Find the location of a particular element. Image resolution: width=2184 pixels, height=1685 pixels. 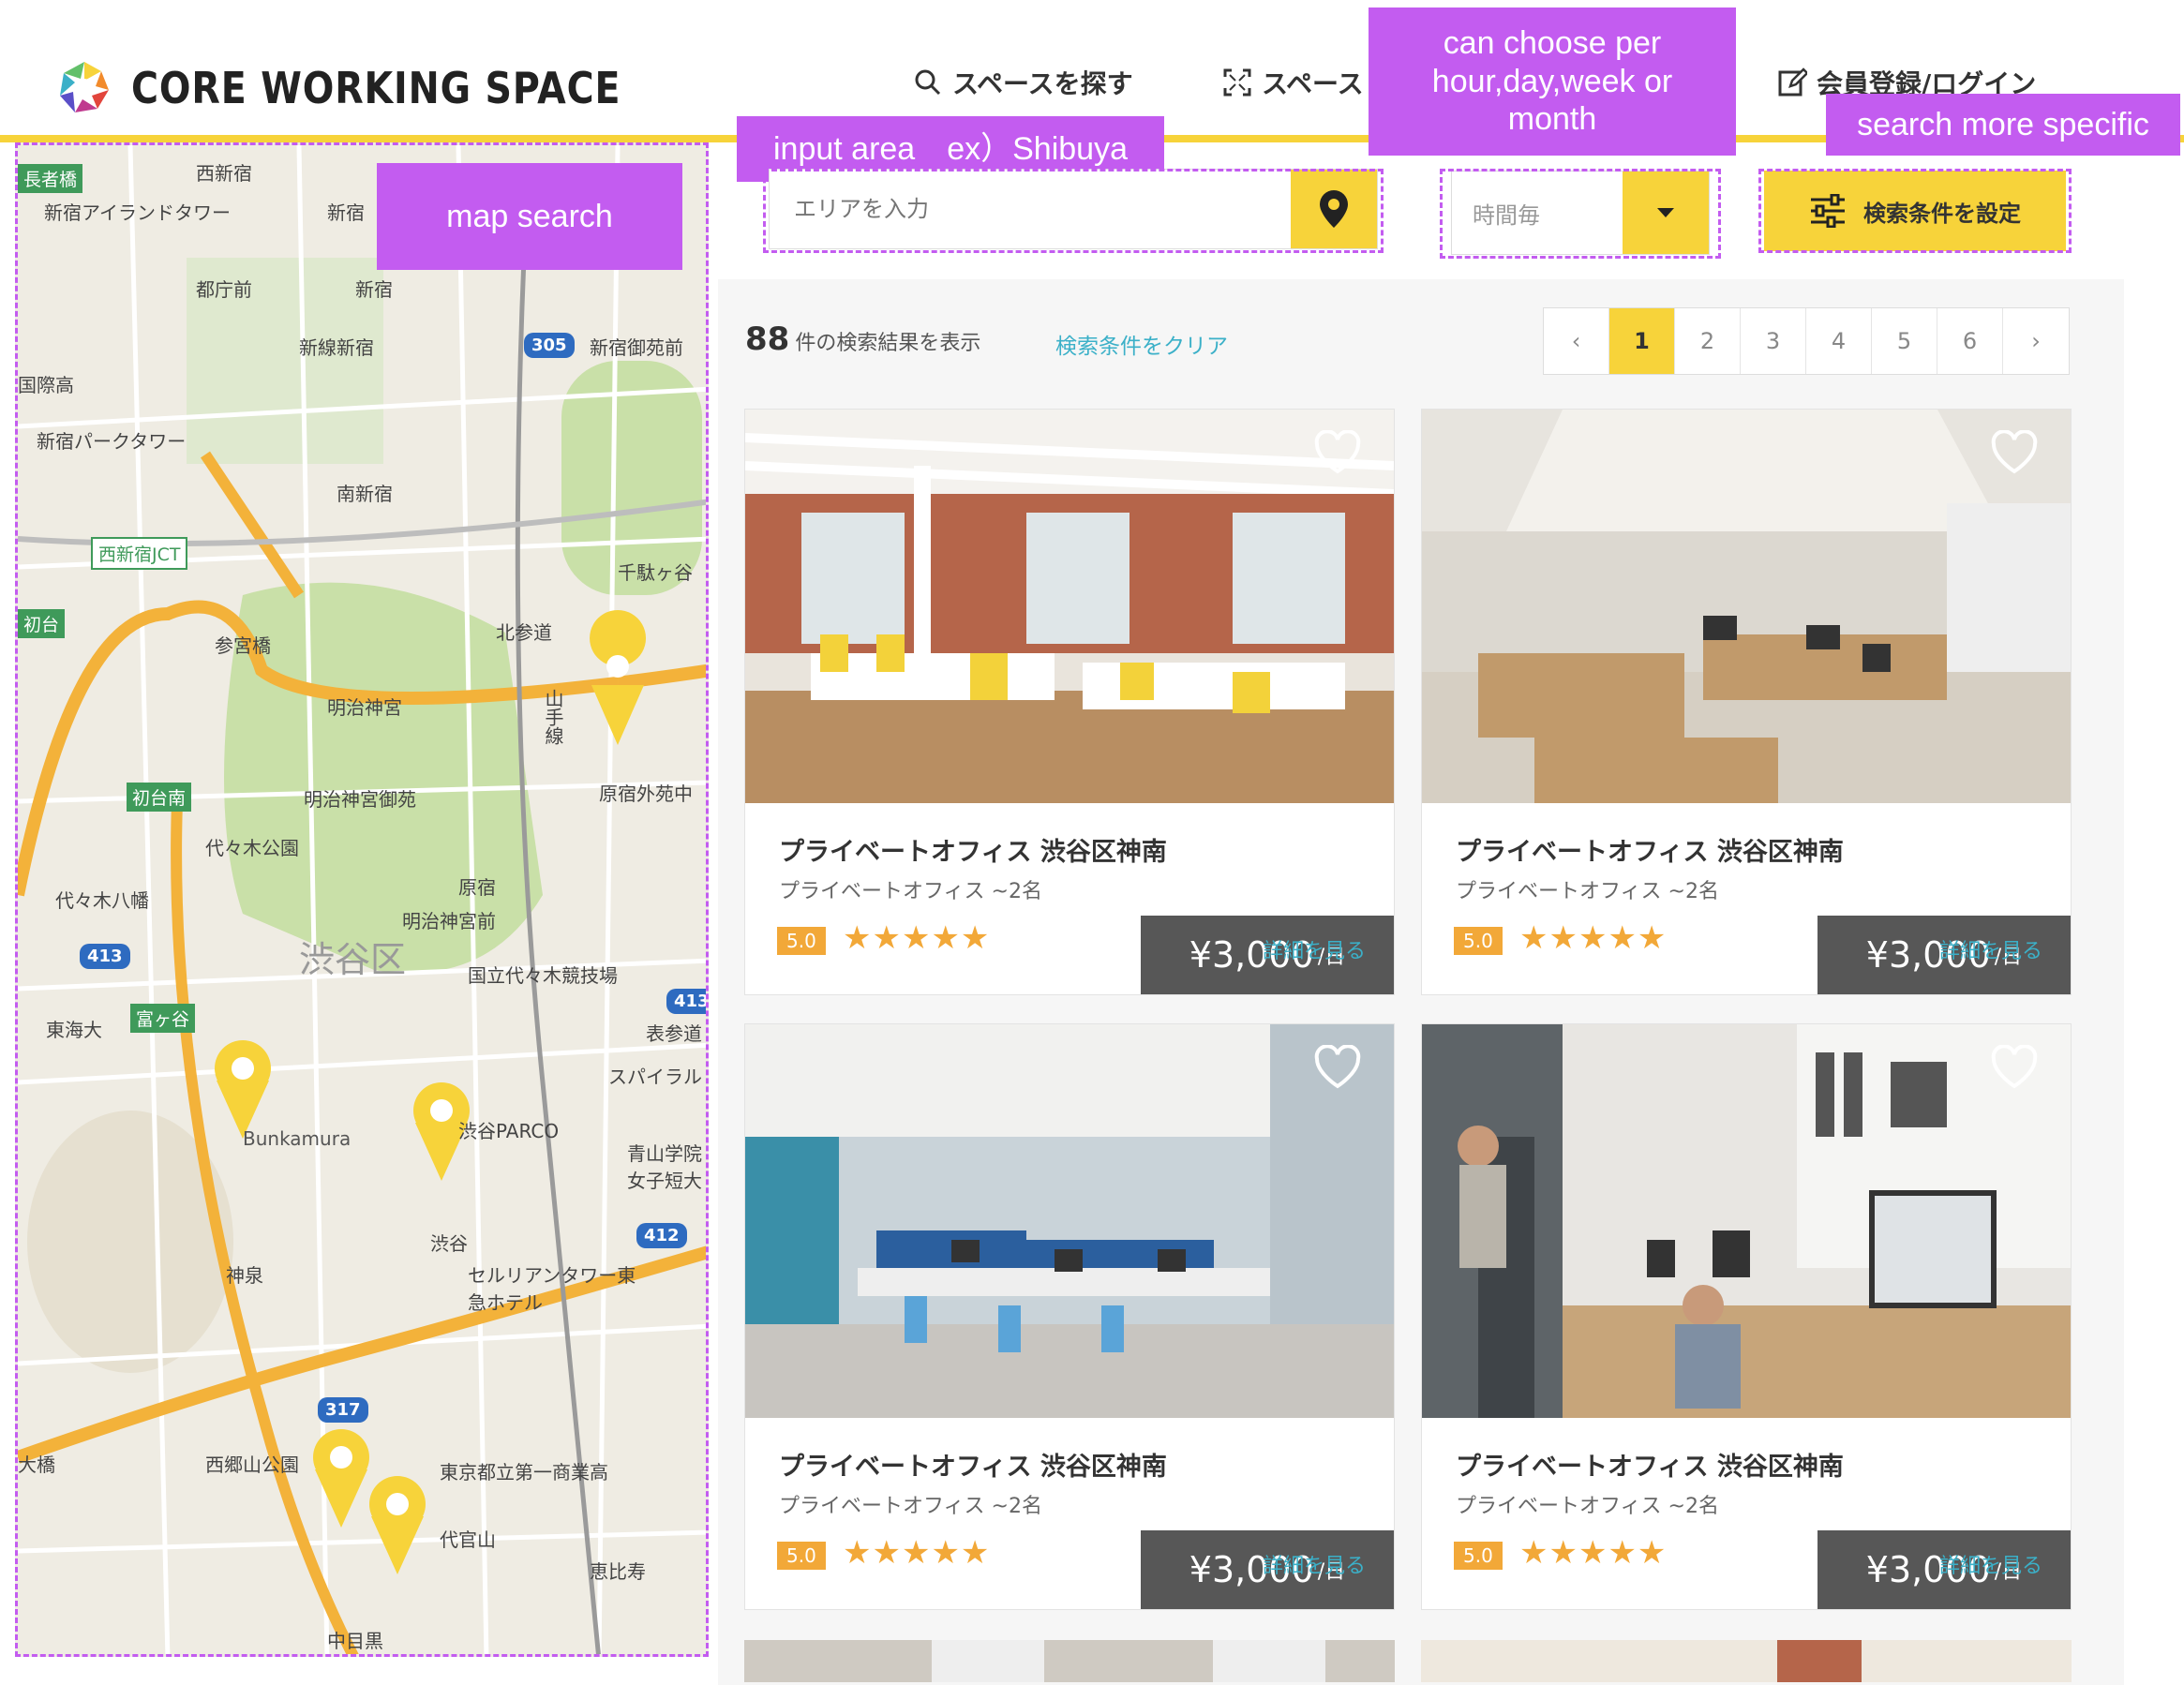

route-shield: 317 is located at coordinates (343, 1410).